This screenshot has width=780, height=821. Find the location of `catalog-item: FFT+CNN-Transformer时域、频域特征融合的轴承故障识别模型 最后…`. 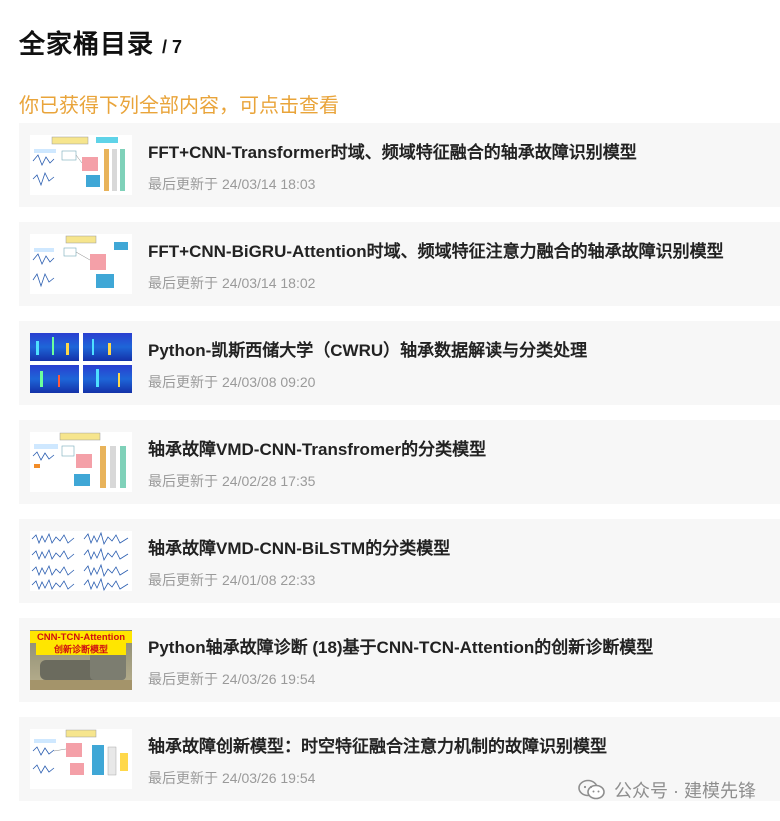

catalog-item: FFT+CNN-Transformer时域、频域特征融合的轴承故障识别模型 最后… is located at coordinates (399, 165).